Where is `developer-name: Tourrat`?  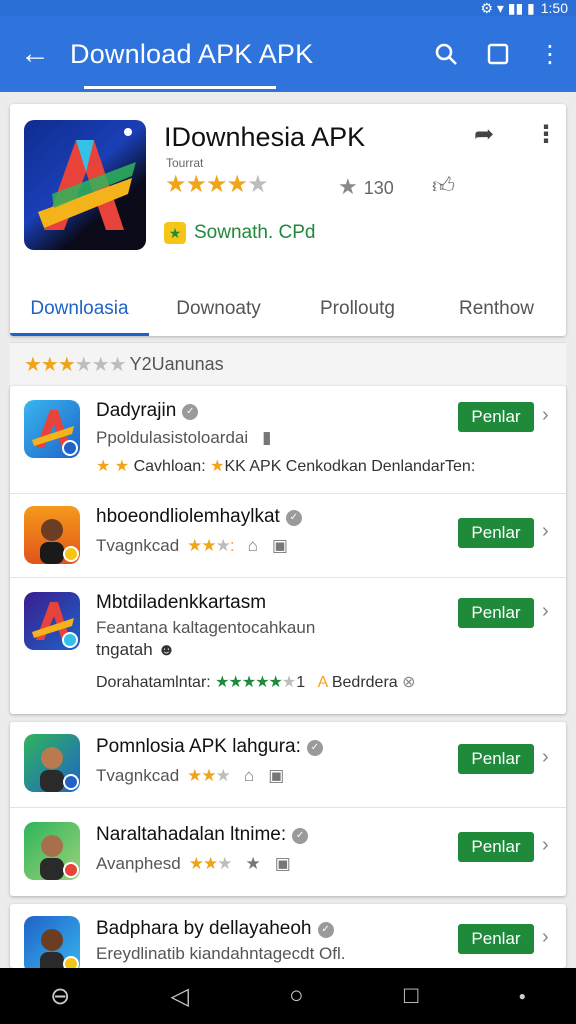
developer-name: Tourrat is located at coordinates (184, 163).